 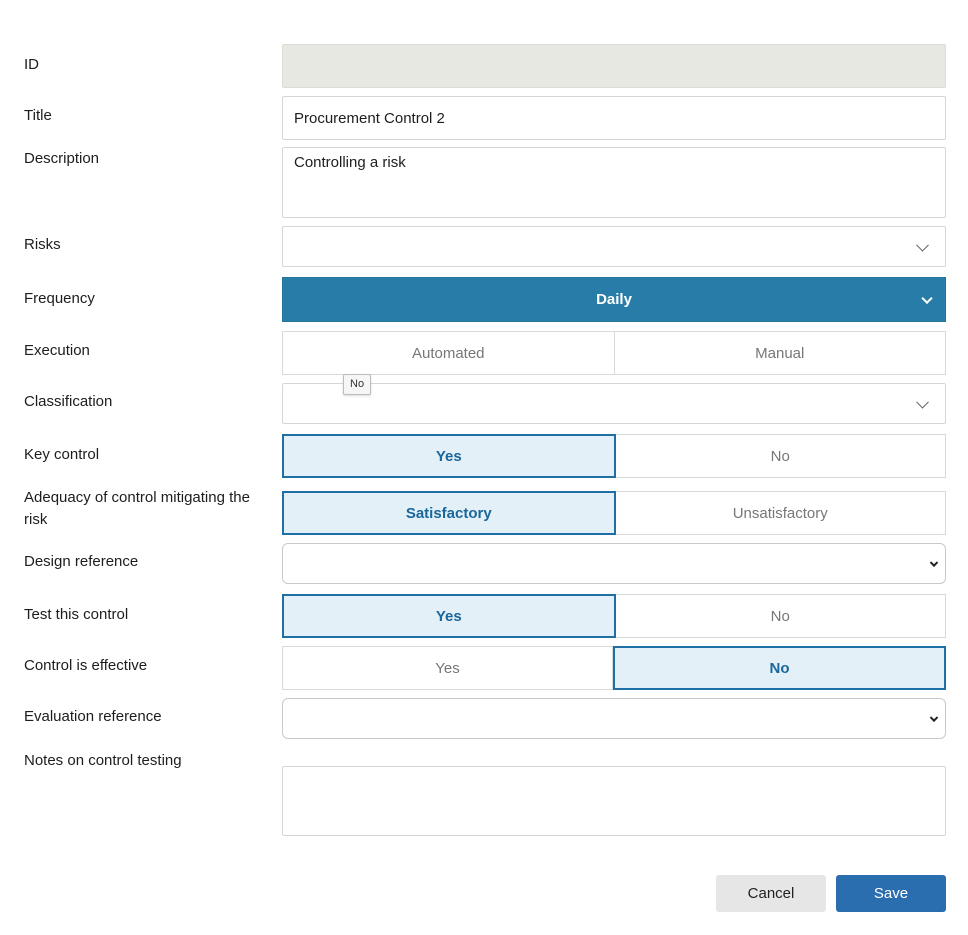 I want to click on key-control-option-yes: Yes, so click(x=449, y=456).